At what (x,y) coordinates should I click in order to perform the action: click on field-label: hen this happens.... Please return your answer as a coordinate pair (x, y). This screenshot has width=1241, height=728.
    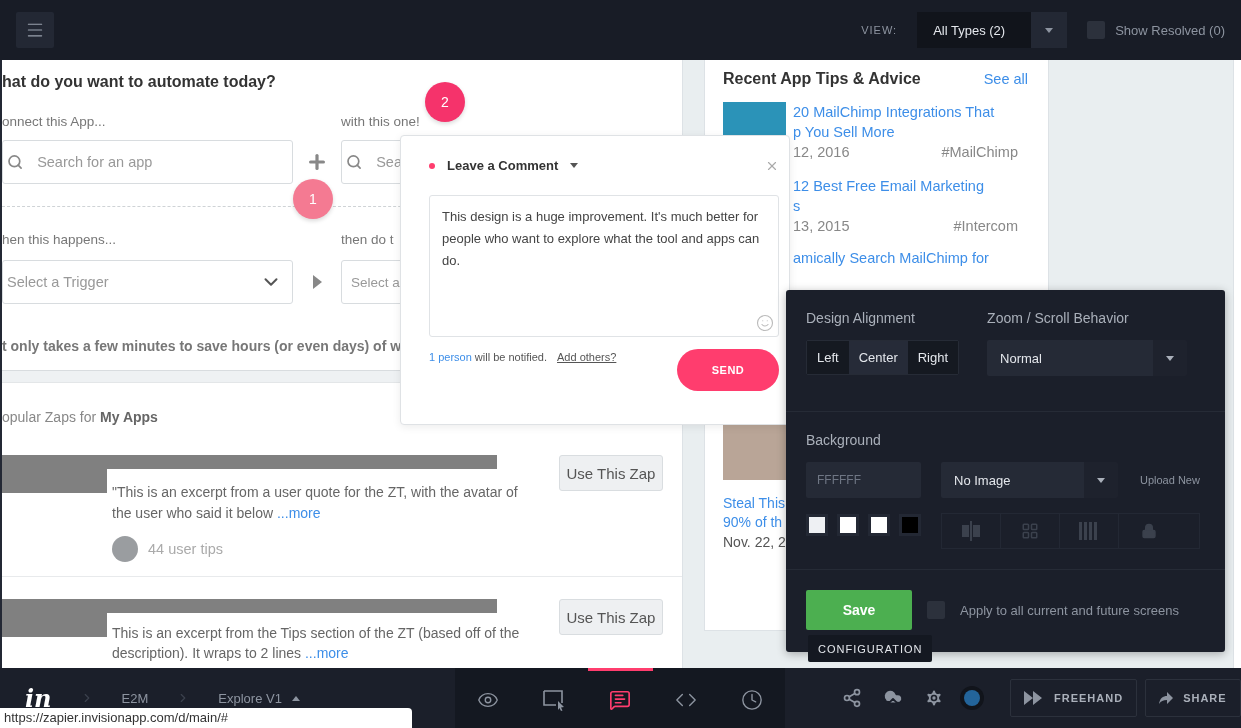
    Looking at the image, I should click on (59, 240).